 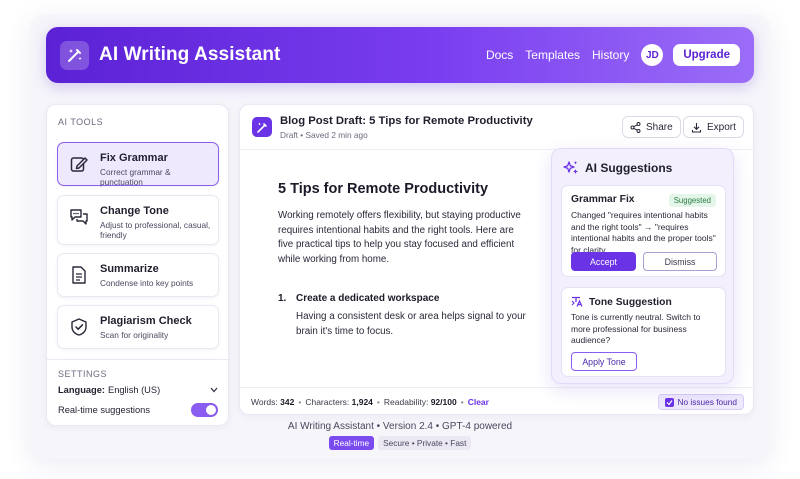 What do you see at coordinates (610, 55) in the screenshot?
I see `nav-history: History` at bounding box center [610, 55].